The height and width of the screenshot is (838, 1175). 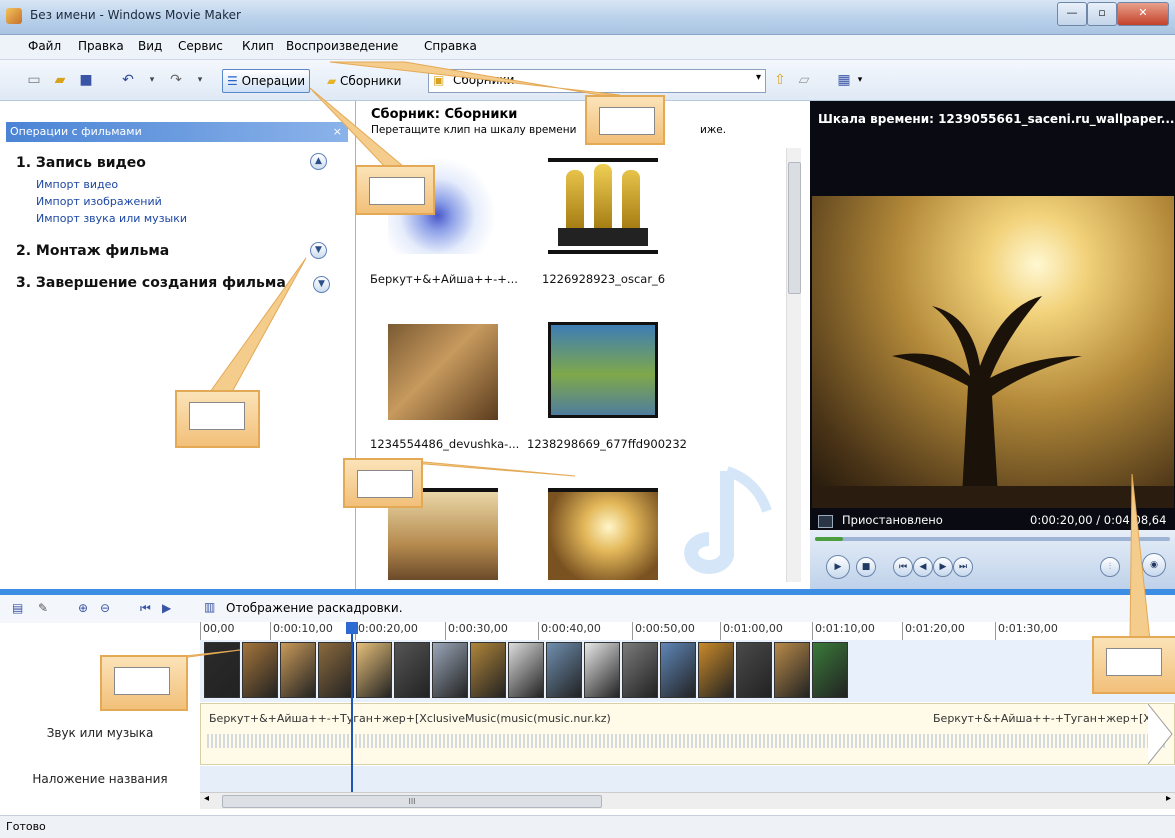 I want to click on redo-dropdown-icon: ▾, so click(x=200, y=80).